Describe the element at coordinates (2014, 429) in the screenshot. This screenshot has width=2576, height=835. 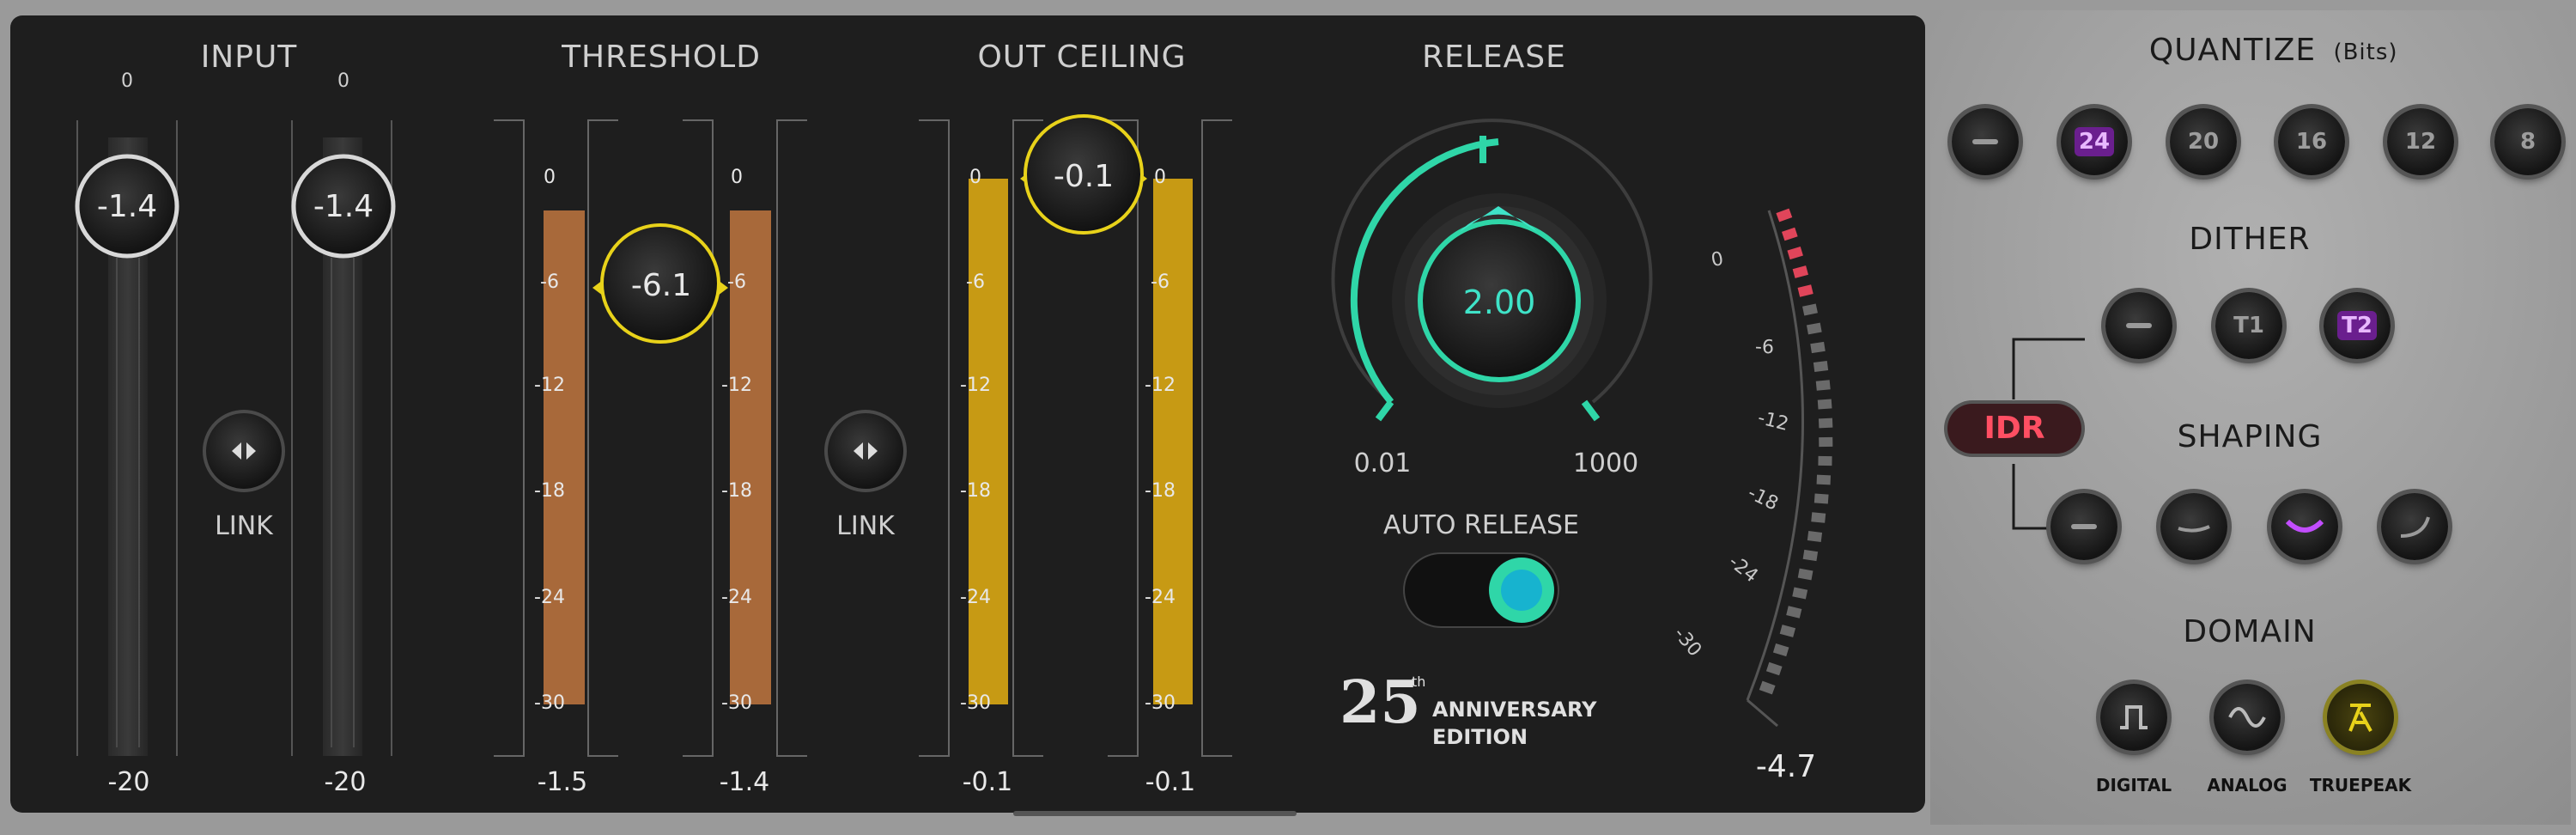
I see `idr-button: IDR` at that location.